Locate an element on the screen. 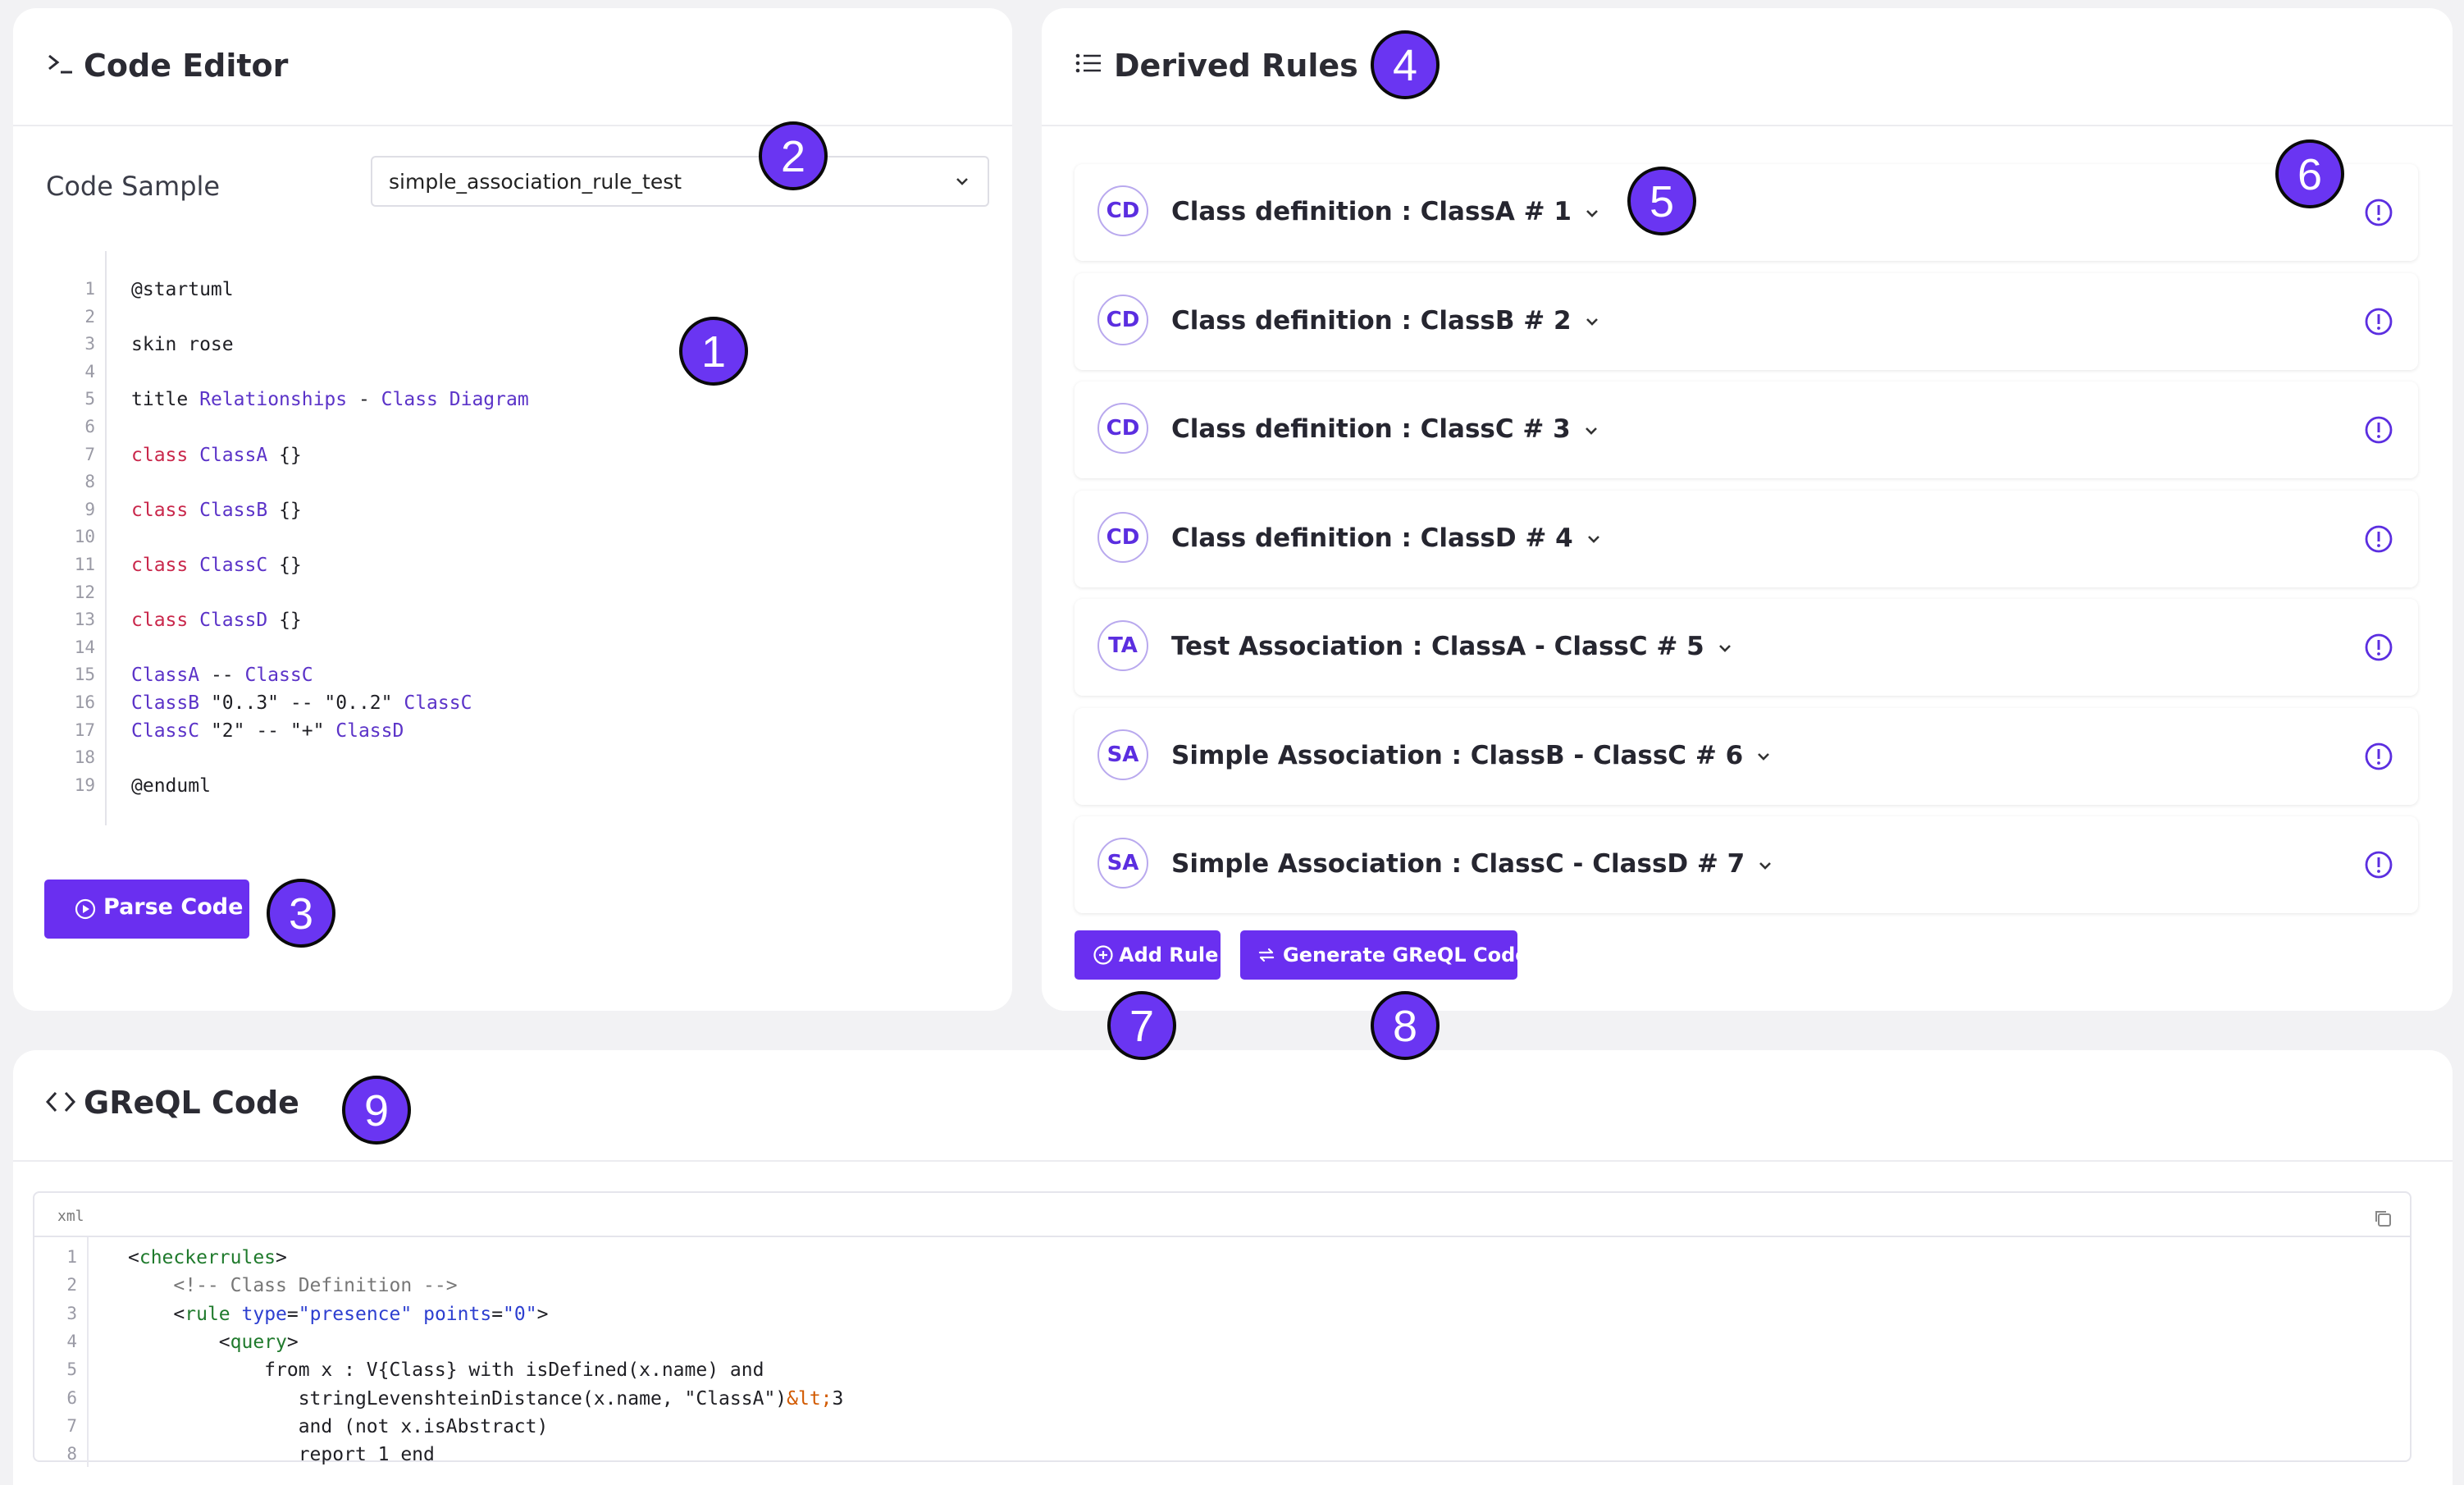  rule-type-badge: TA is located at coordinates (1122, 645).